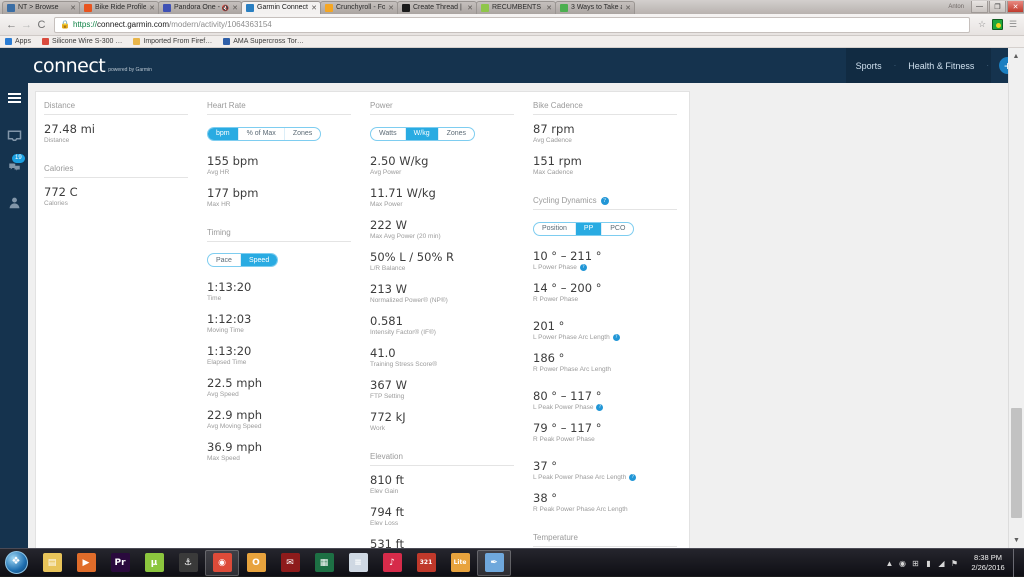 The height and width of the screenshot is (577, 1024). I want to click on tray-icon-5: ◢, so click(941, 563).